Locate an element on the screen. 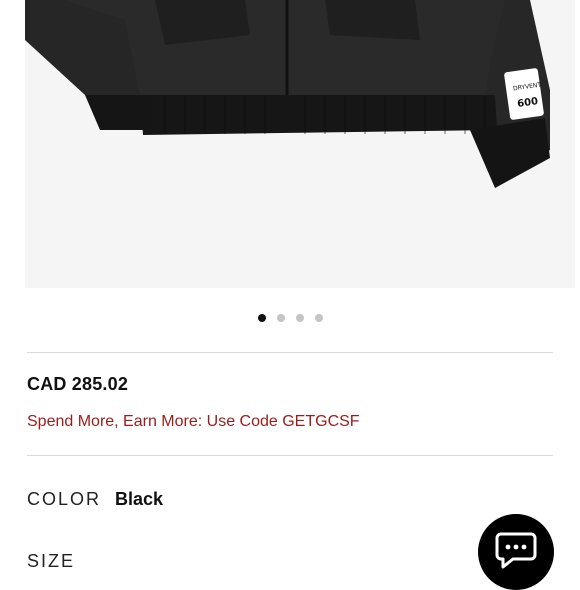  carousel-dots is located at coordinates (290, 319).